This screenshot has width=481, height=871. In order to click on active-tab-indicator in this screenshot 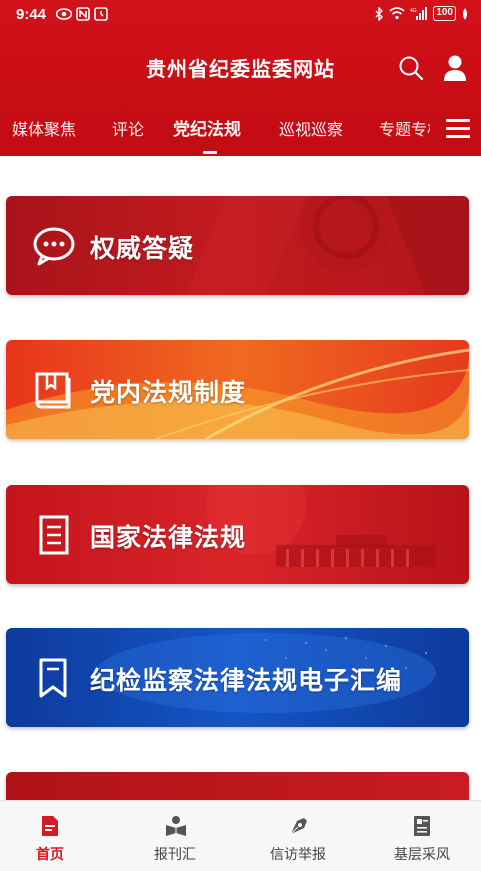, I will do `click(210, 152)`.